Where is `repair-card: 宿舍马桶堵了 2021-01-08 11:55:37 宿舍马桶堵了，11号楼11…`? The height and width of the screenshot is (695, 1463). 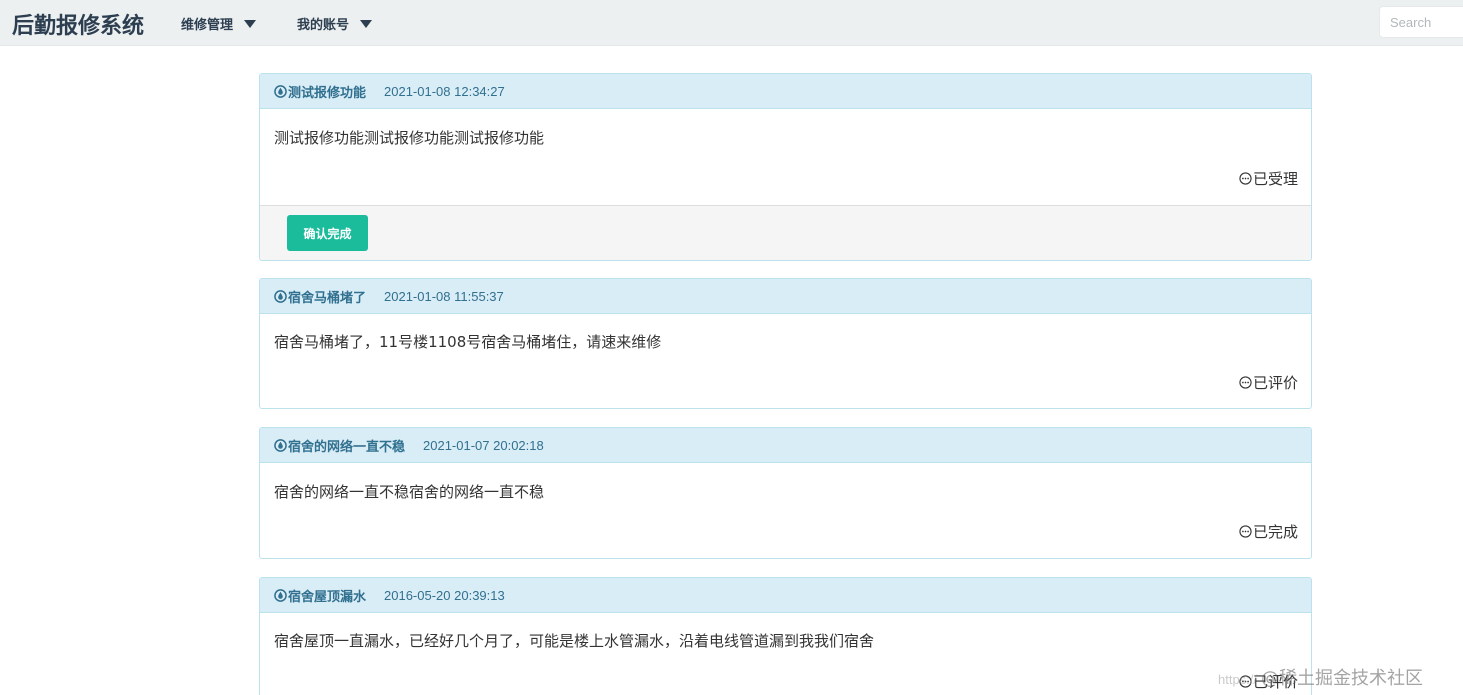 repair-card: 宿舍马桶堵了 2021-01-08 11:55:37 宿舍马桶堵了，11号楼11… is located at coordinates (785, 343).